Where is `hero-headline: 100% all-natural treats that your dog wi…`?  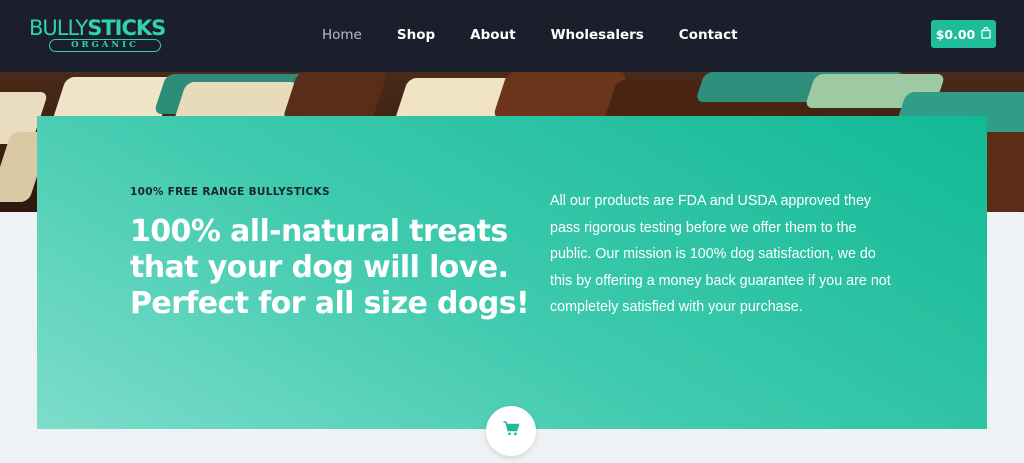
hero-headline: 100% all-natural treats that your dog wi… is located at coordinates (330, 267).